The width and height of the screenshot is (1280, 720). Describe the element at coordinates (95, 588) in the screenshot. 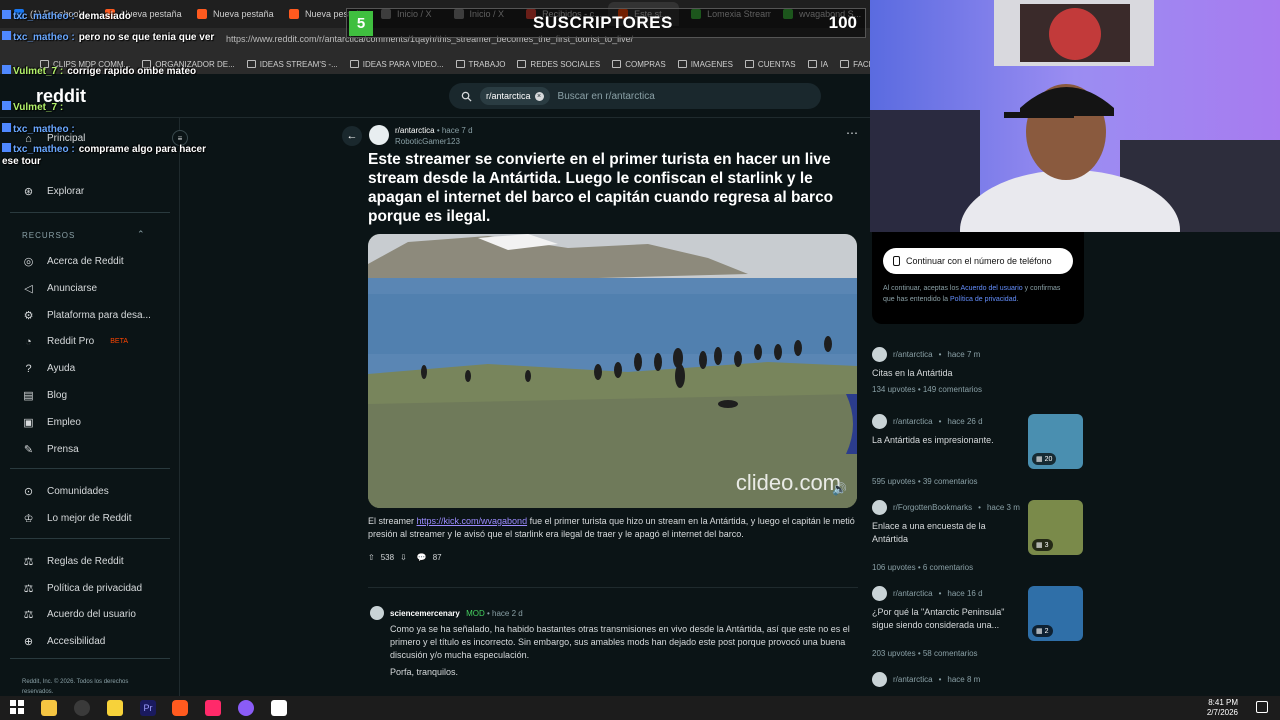

I see `sidebar-item-label: Política de privacidad` at that location.